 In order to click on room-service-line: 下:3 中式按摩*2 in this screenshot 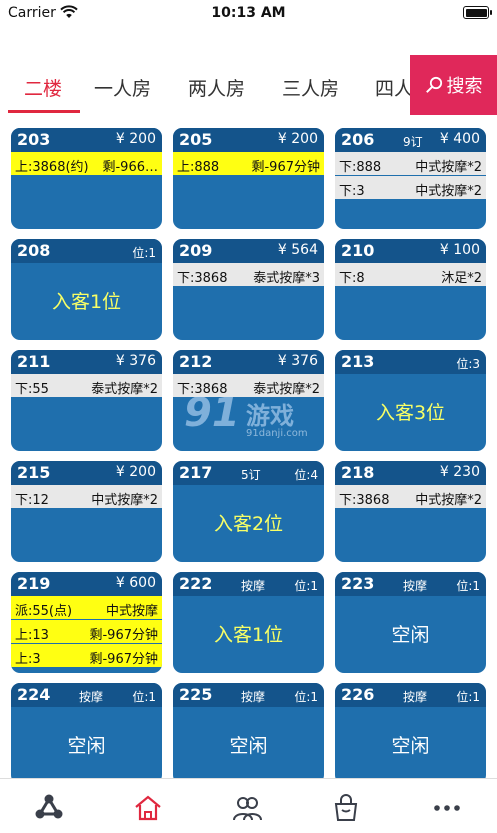, I will do `click(410, 187)`.